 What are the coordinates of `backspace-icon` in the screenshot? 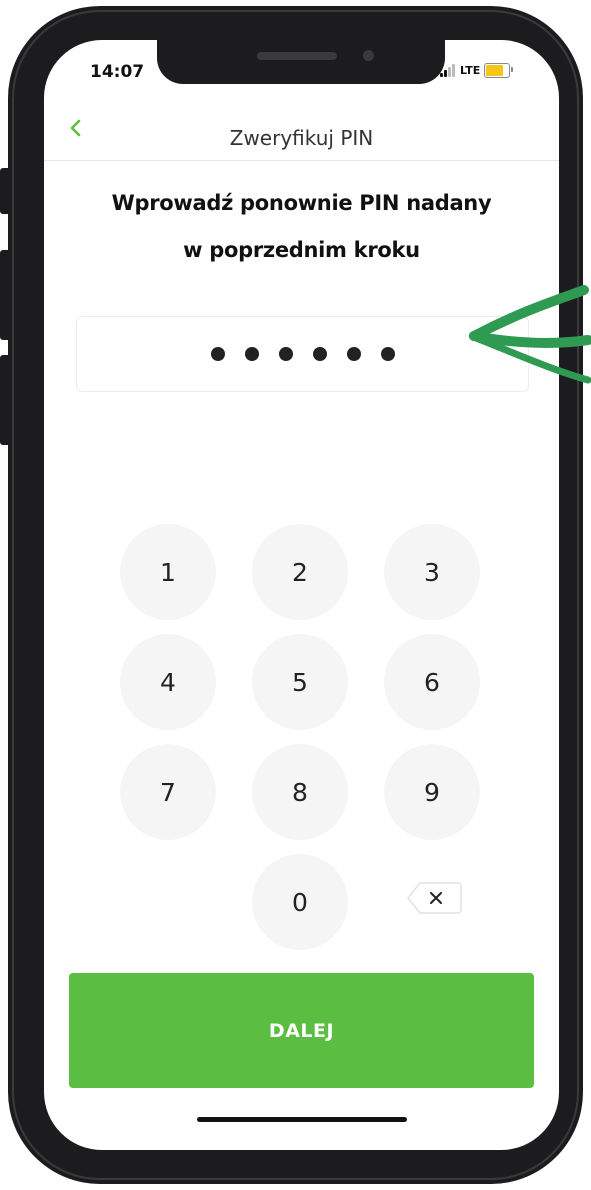 It's located at (434, 898).